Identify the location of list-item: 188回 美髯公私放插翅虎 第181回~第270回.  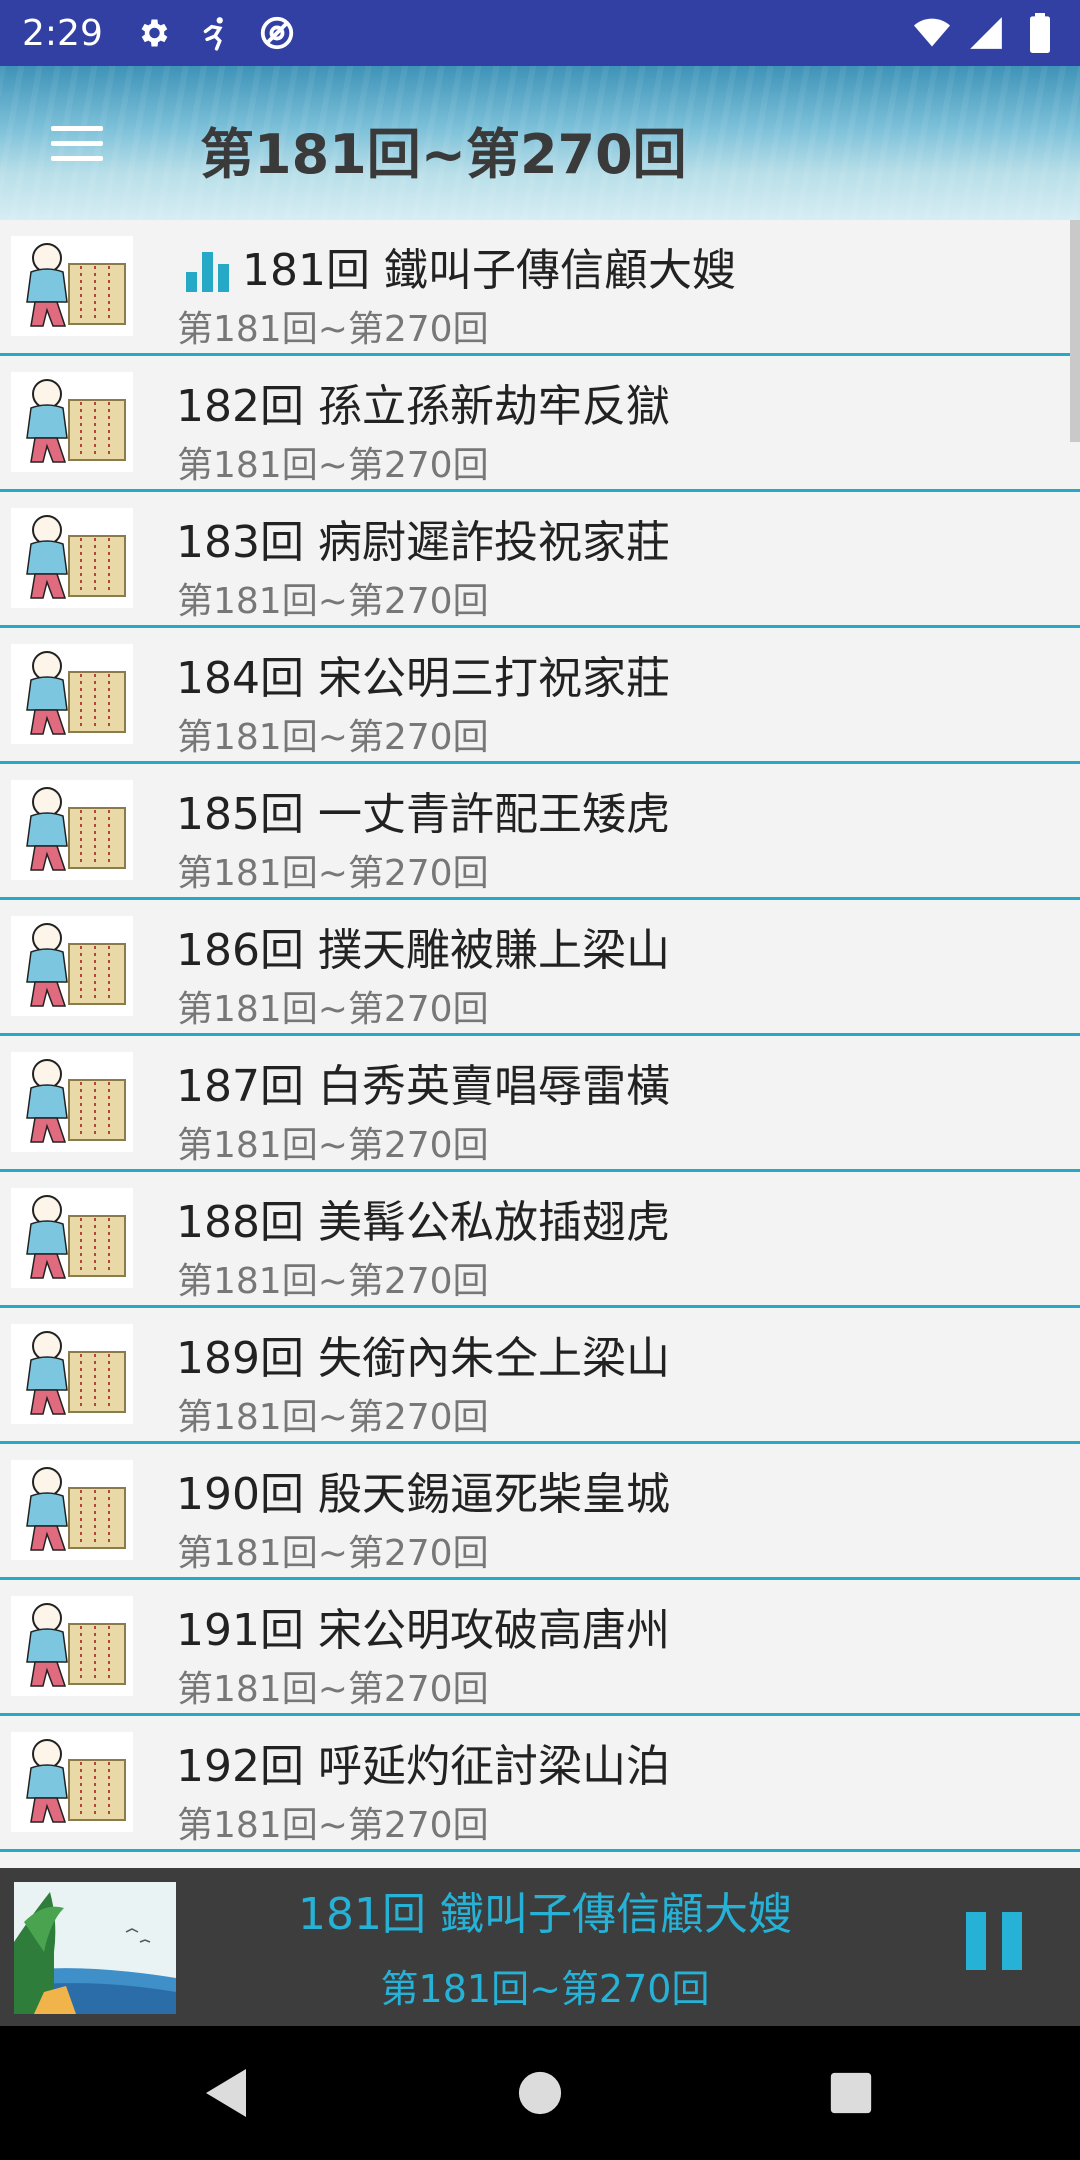
(540, 1240).